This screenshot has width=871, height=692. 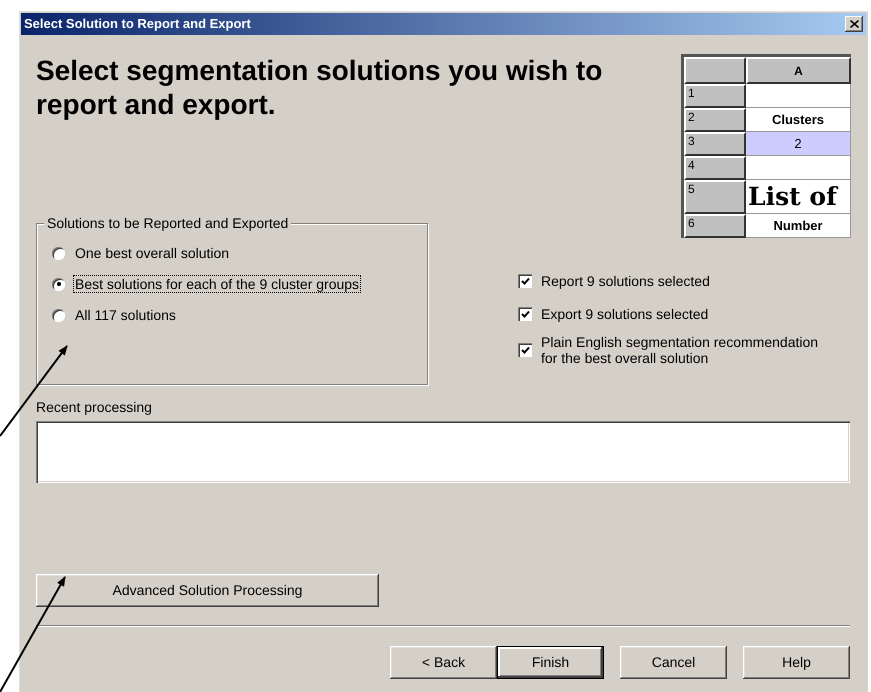 I want to click on checkbox-label: Export 9 solutions selected, so click(x=624, y=314).